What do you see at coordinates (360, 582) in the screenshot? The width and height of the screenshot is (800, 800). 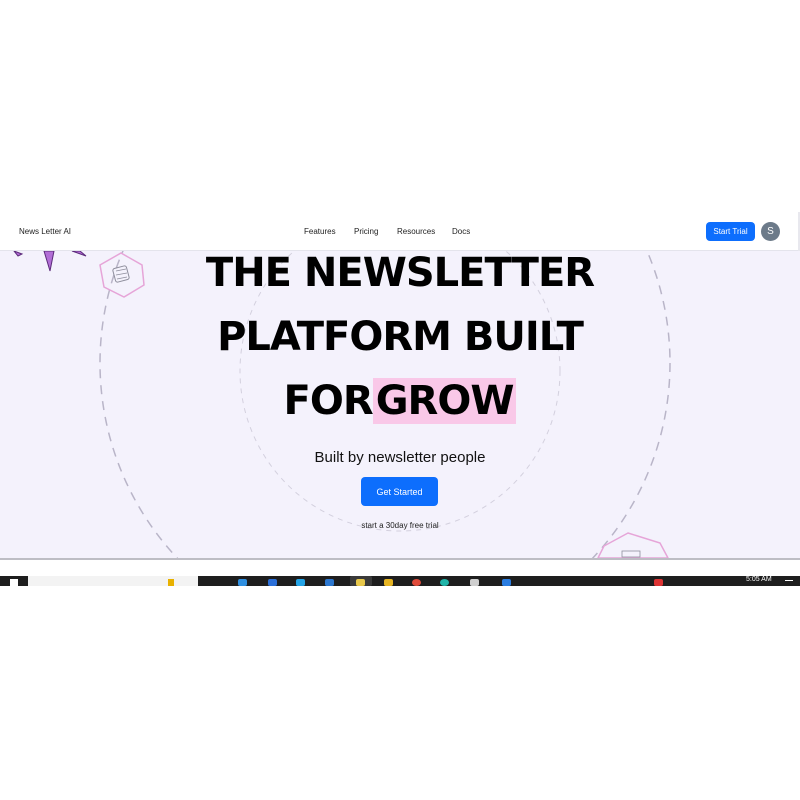 I see `taskbar-star-icon` at bounding box center [360, 582].